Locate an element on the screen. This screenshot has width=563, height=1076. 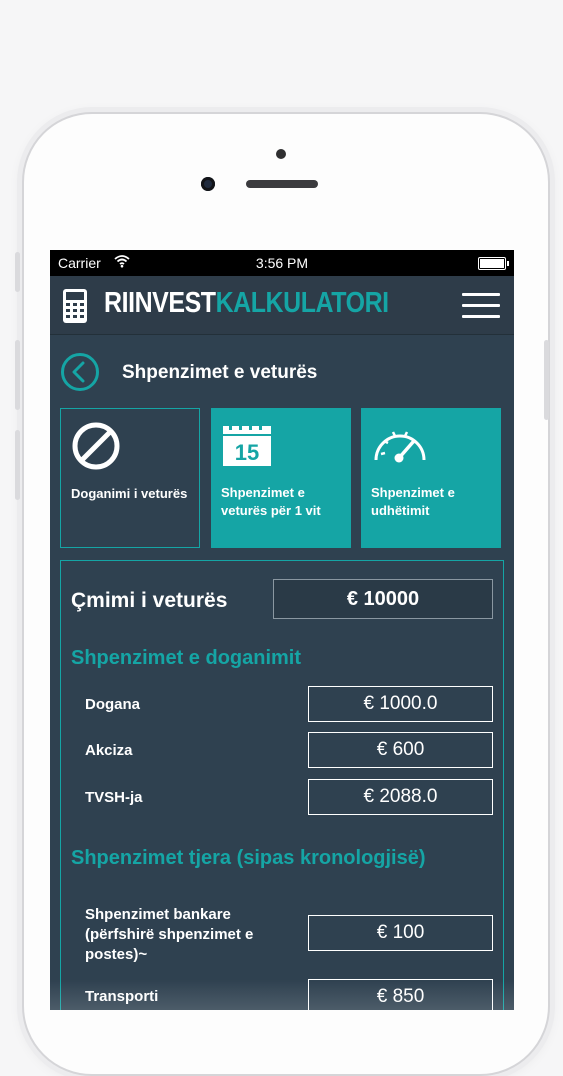
calculator-icon is located at coordinates (75, 306).